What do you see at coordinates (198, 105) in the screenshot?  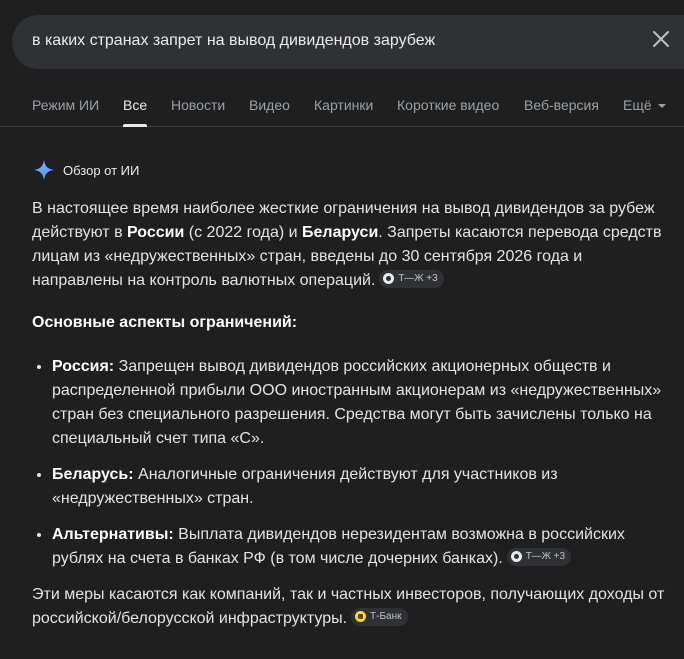 I see `tab-news: Новости` at bounding box center [198, 105].